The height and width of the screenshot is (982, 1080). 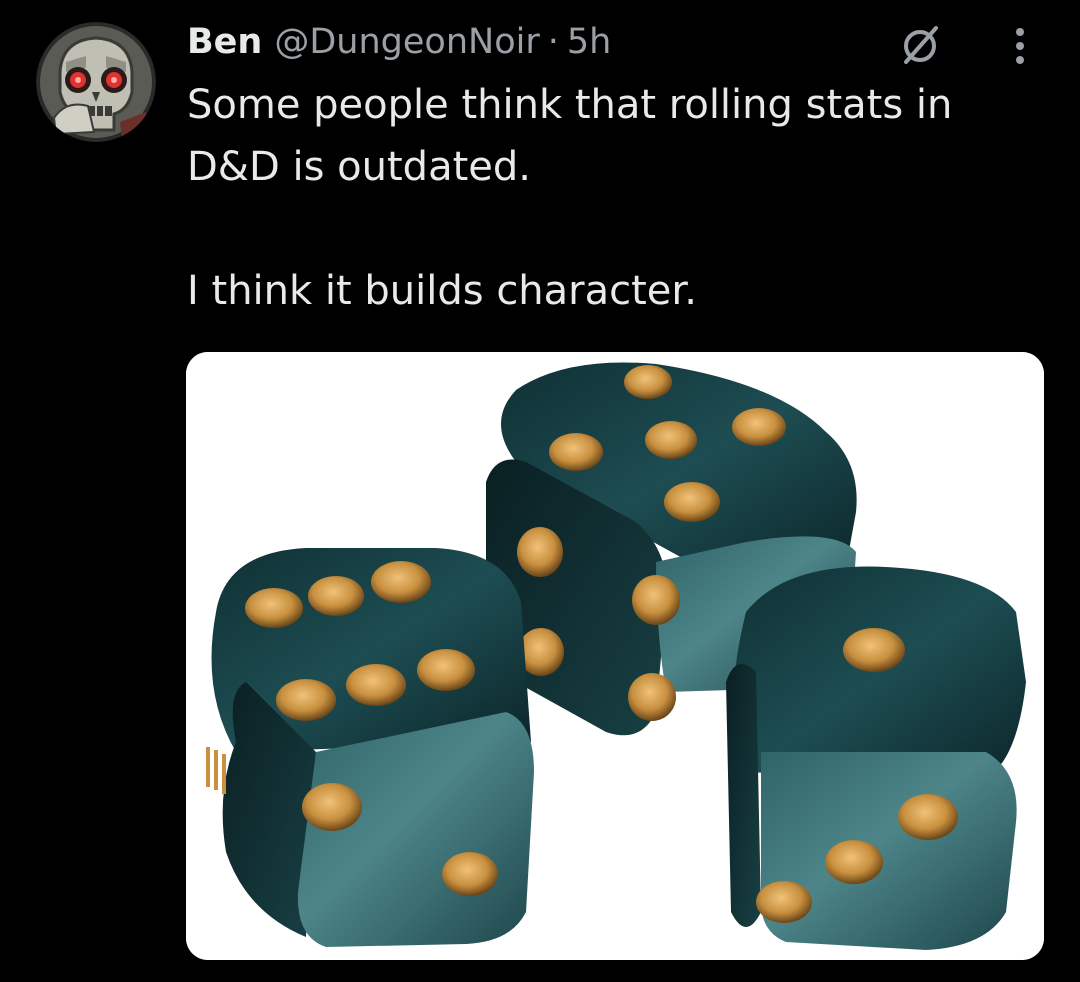 What do you see at coordinates (920, 44) in the screenshot?
I see `slashed-circle-icon` at bounding box center [920, 44].